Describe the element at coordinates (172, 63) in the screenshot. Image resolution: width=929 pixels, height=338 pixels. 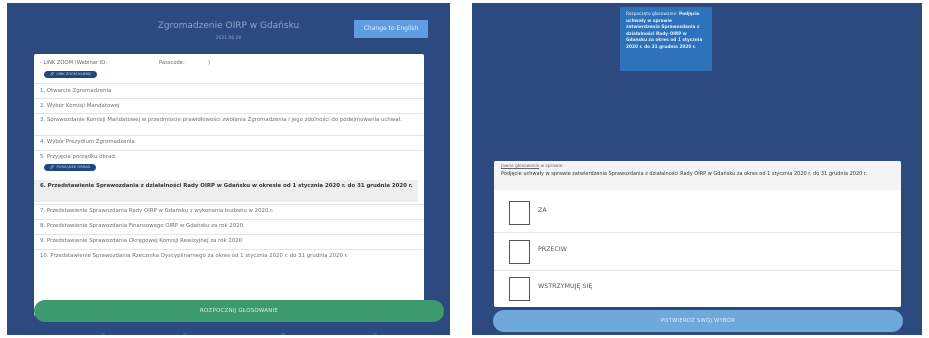
I see `passcode-label: Passcode:` at that location.